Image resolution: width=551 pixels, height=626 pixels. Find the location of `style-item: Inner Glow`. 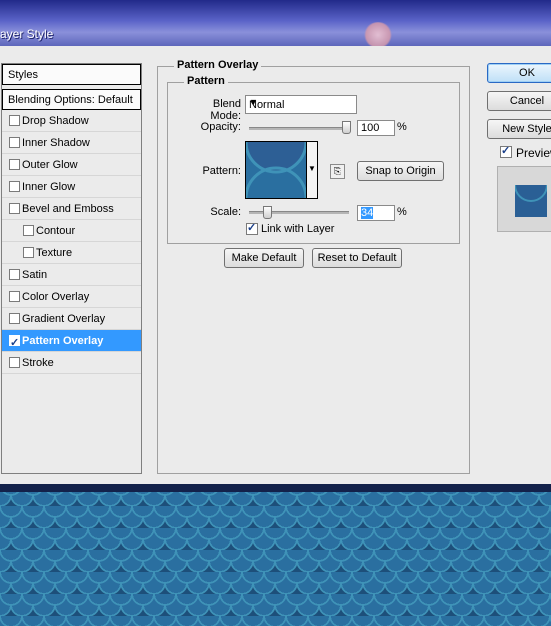

style-item: Inner Glow is located at coordinates (71, 187).